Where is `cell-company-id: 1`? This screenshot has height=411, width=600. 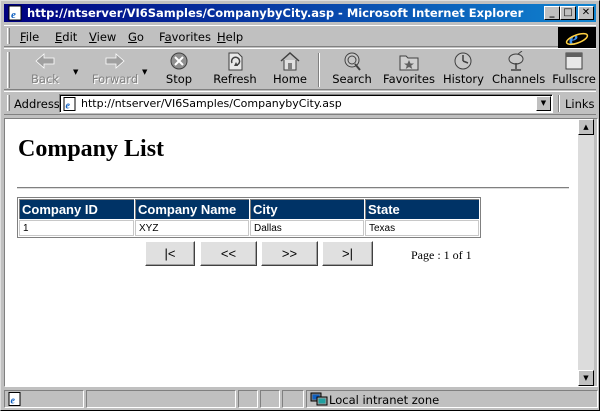
cell-company-id: 1 is located at coordinates (76, 228).